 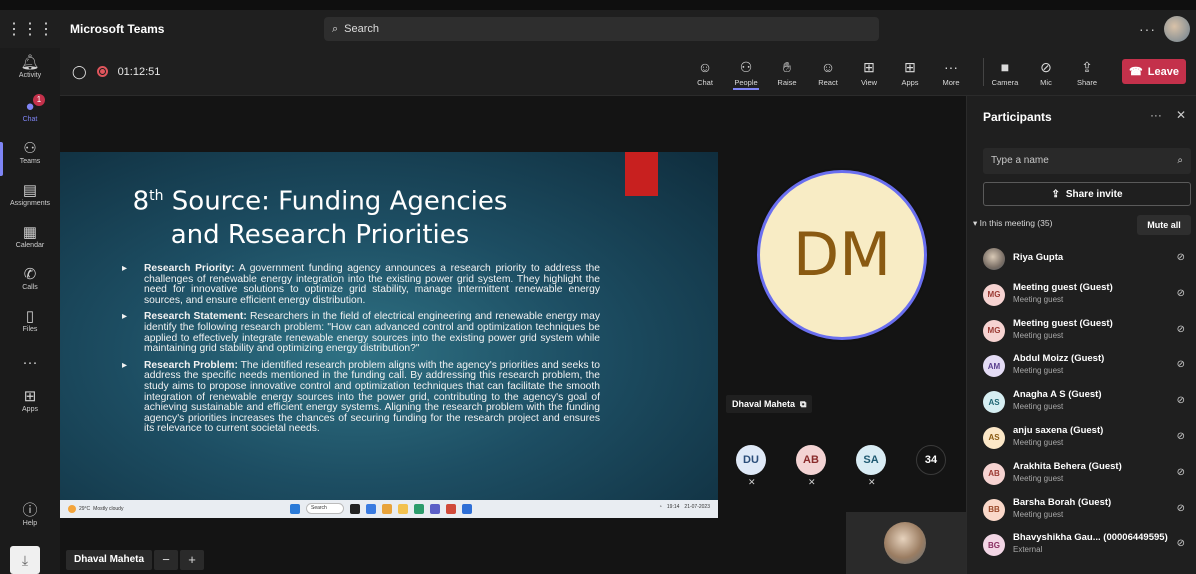 What do you see at coordinates (1168, 115) in the screenshot?
I see `panel-controls: ··· ✕` at bounding box center [1168, 115].